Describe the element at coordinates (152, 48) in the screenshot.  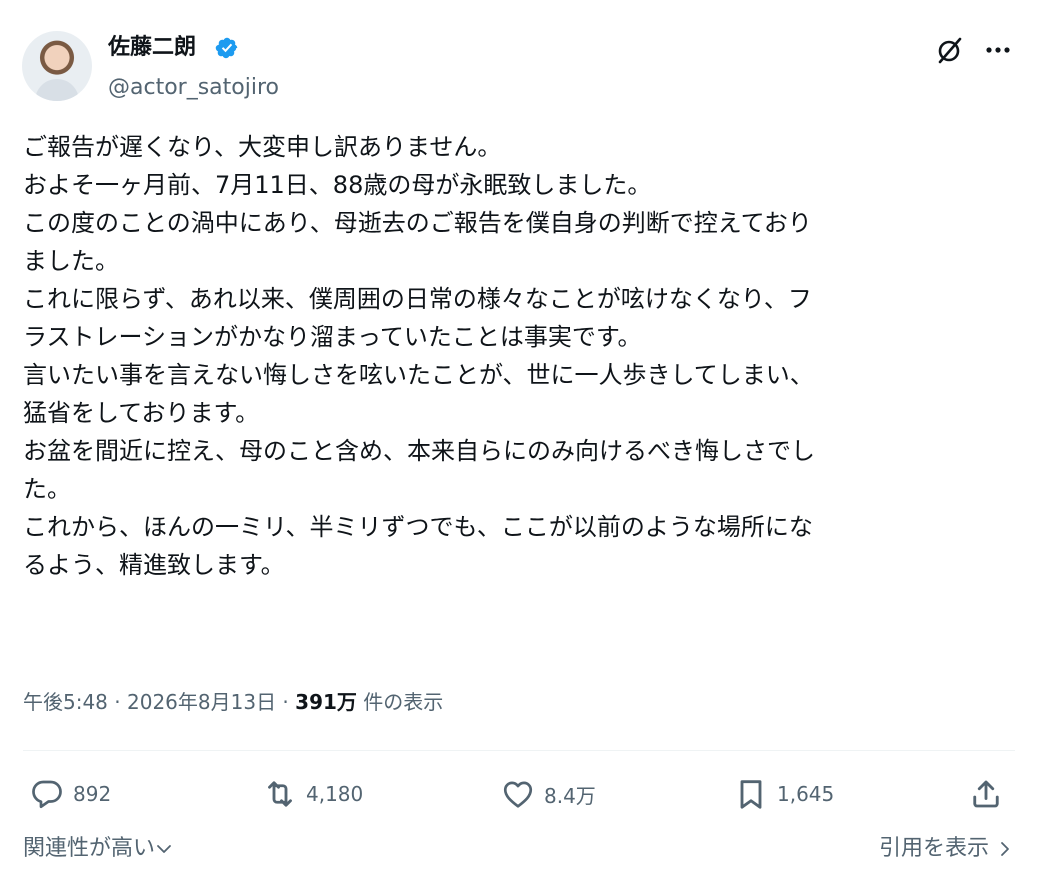
I see `author-name: 佐藤二朗` at that location.